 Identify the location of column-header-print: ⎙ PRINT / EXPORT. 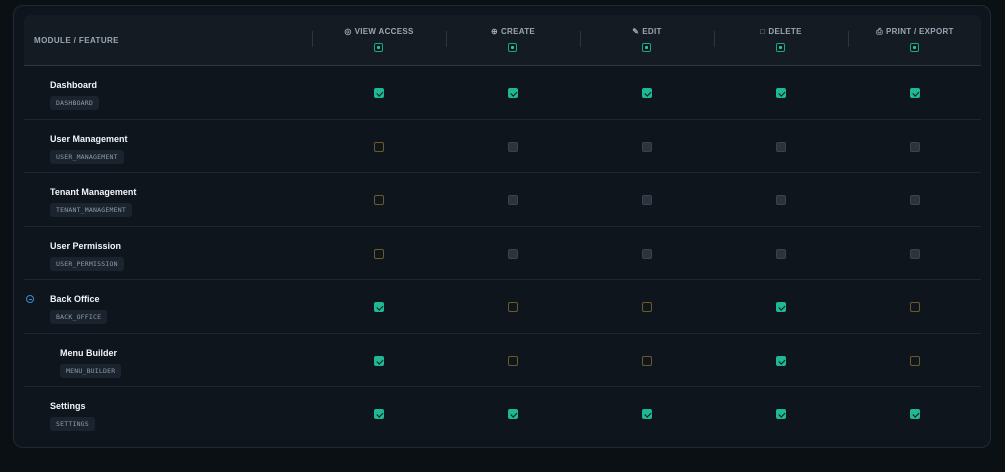
(915, 40).